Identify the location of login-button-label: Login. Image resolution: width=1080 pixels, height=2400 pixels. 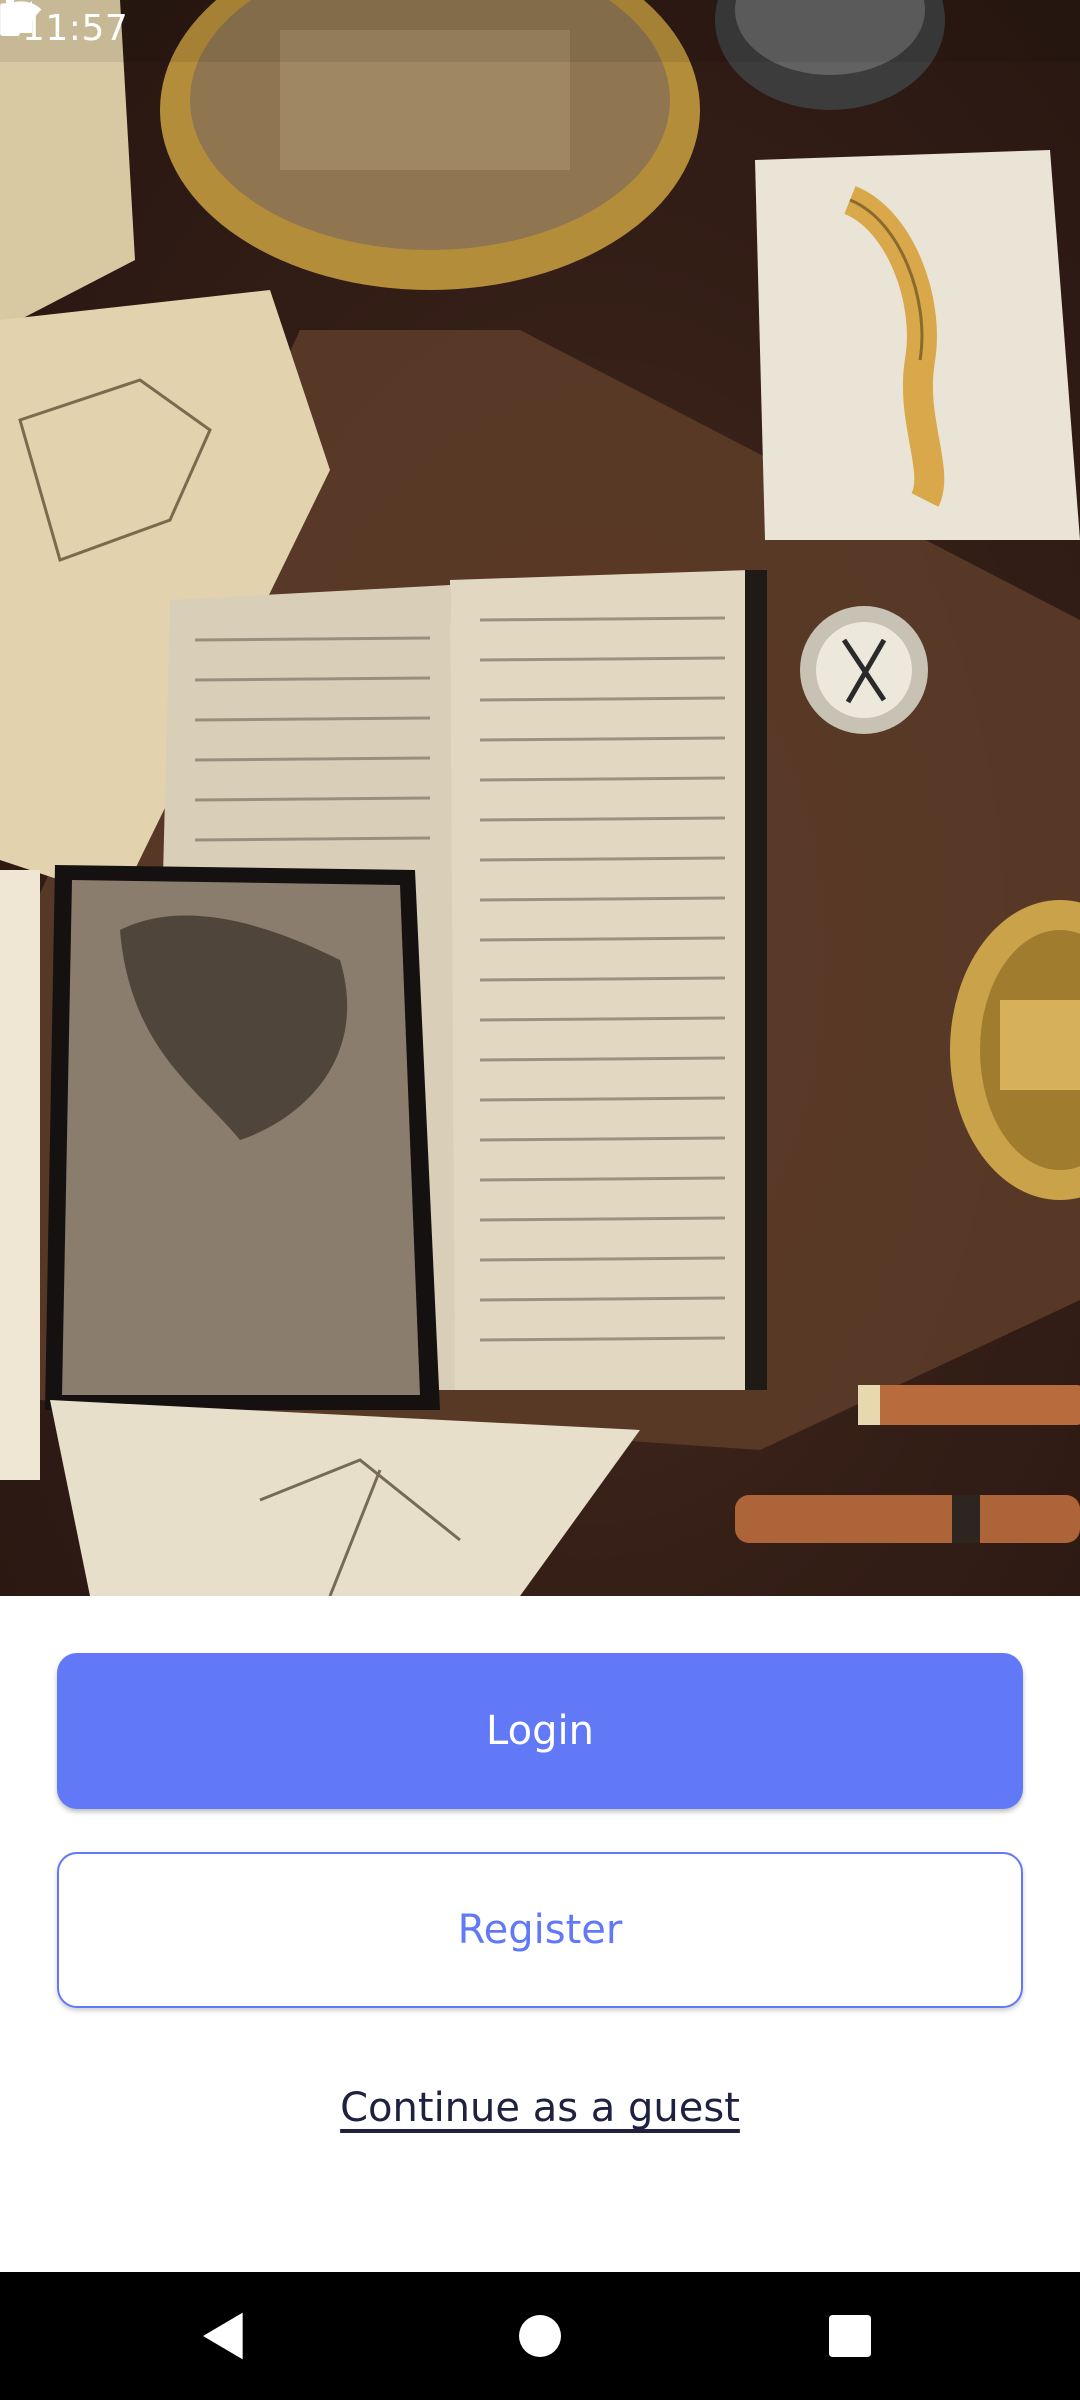
(540, 1731).